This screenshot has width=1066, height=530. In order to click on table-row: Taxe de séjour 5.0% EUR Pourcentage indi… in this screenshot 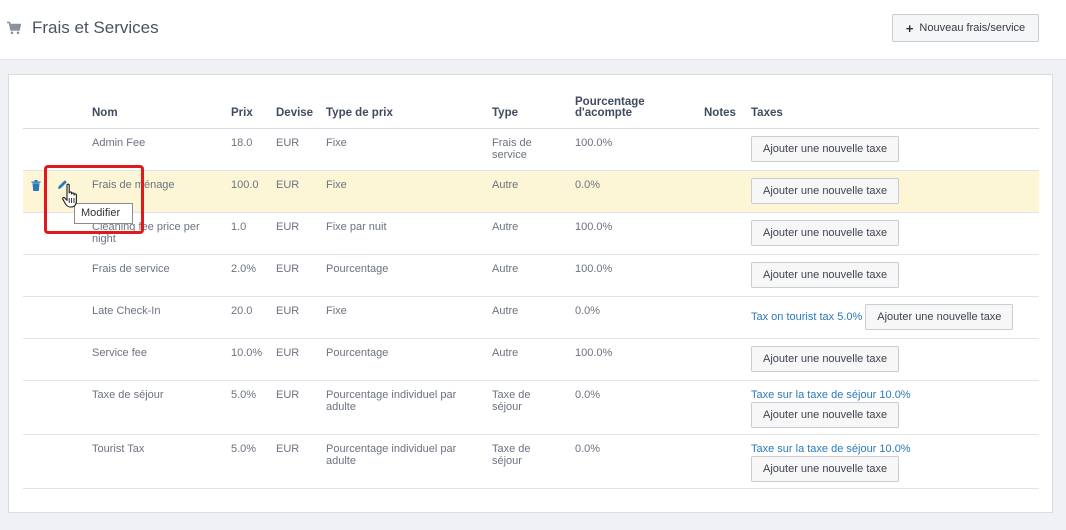, I will do `click(531, 408)`.